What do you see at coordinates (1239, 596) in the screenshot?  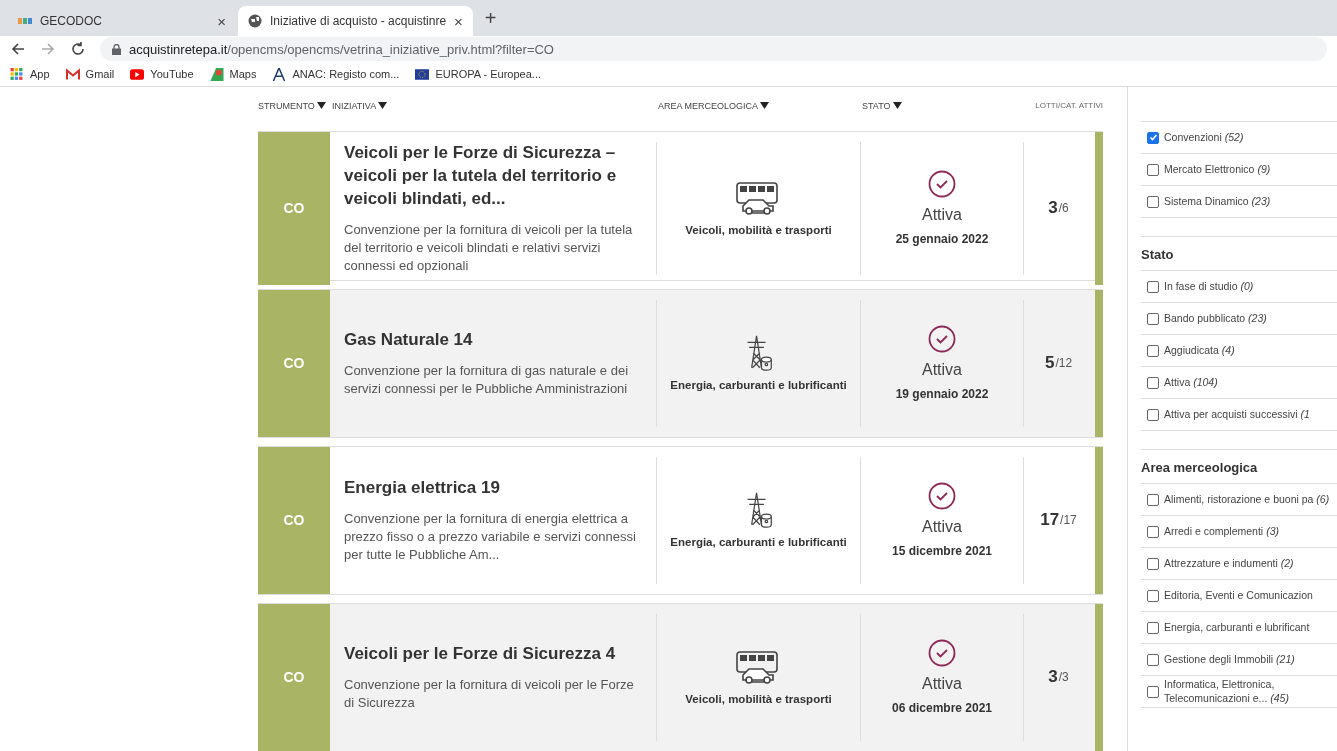 I see `filter-option: Editoria, Eventi e Comunicazion` at bounding box center [1239, 596].